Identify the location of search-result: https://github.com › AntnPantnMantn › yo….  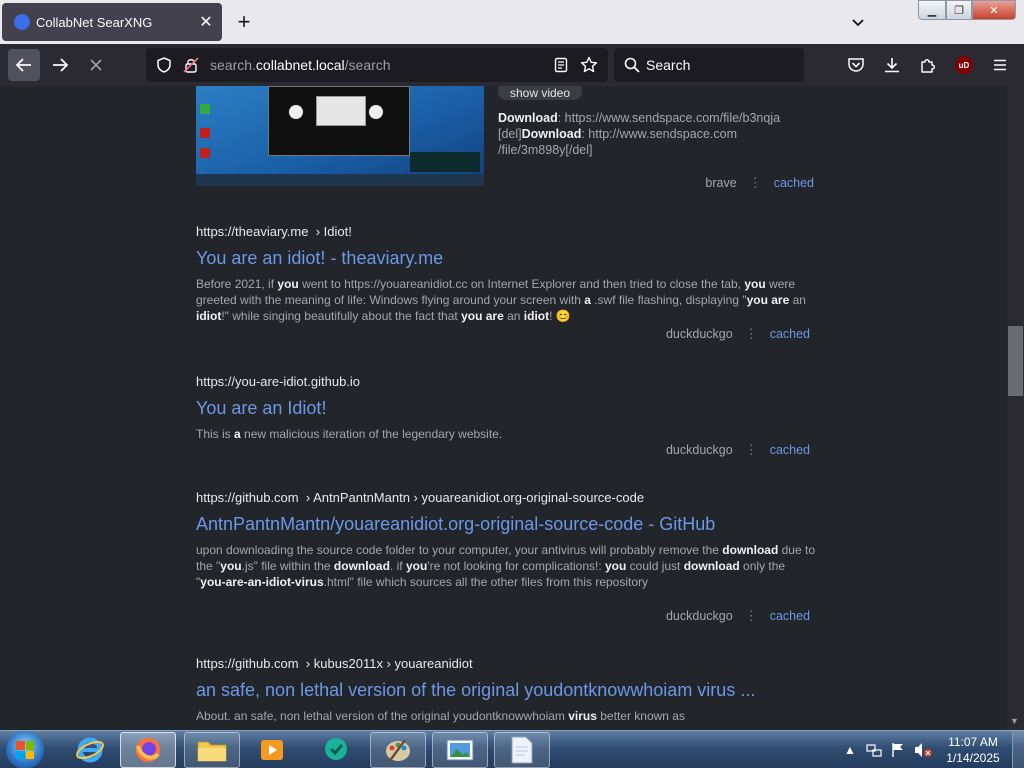
(506, 556).